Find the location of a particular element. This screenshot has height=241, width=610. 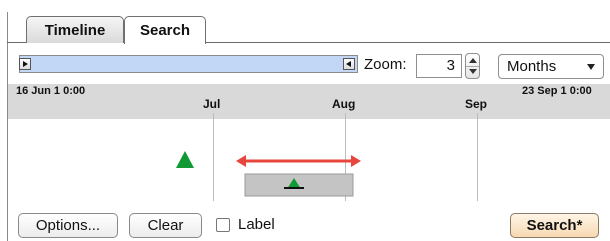

label-checkbox-label: Label is located at coordinates (256, 224).